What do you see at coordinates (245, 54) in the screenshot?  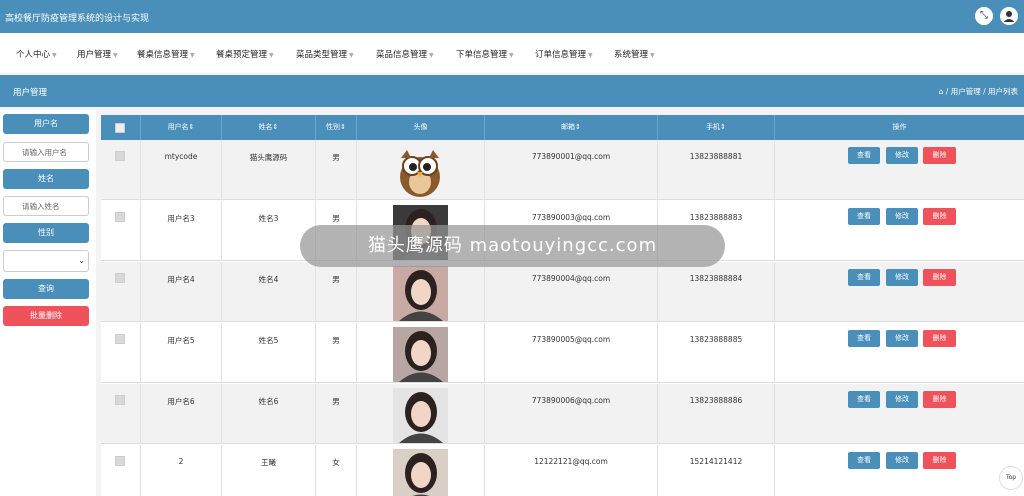 I see `nav-table-reservation: 餐桌预定管理 ▼` at bounding box center [245, 54].